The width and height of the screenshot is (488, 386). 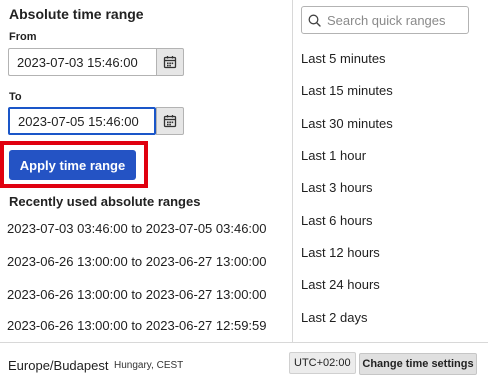 I want to click on from-calendar-button, so click(x=170, y=62).